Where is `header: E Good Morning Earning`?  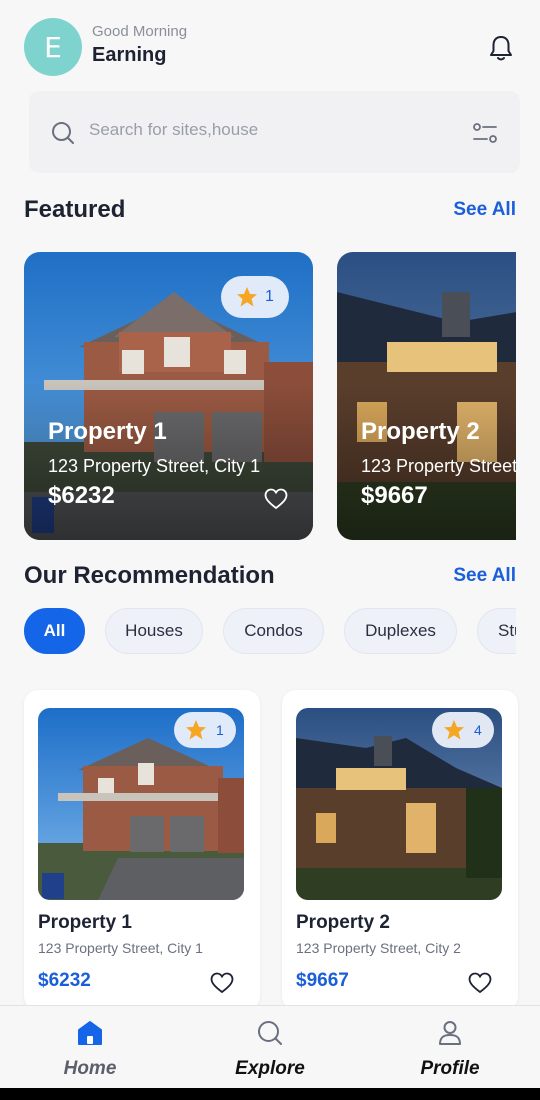 header: E Good Morning Earning is located at coordinates (270, 47).